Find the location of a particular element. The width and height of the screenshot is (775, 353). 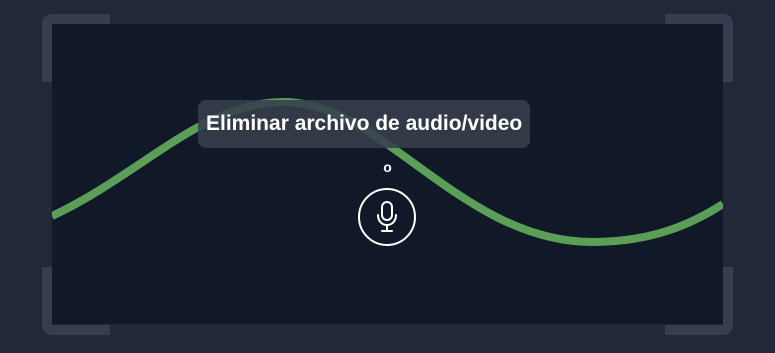

microphone-button is located at coordinates (387, 217).